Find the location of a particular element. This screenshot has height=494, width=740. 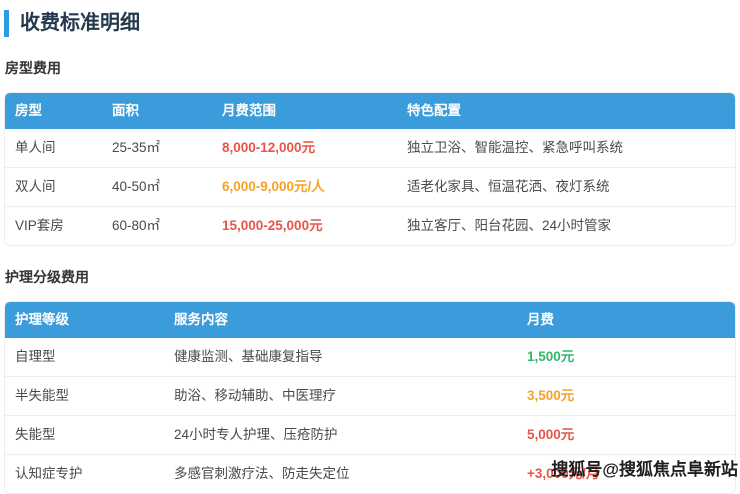

page-title: 收费标准明细 is located at coordinates (80, 23).